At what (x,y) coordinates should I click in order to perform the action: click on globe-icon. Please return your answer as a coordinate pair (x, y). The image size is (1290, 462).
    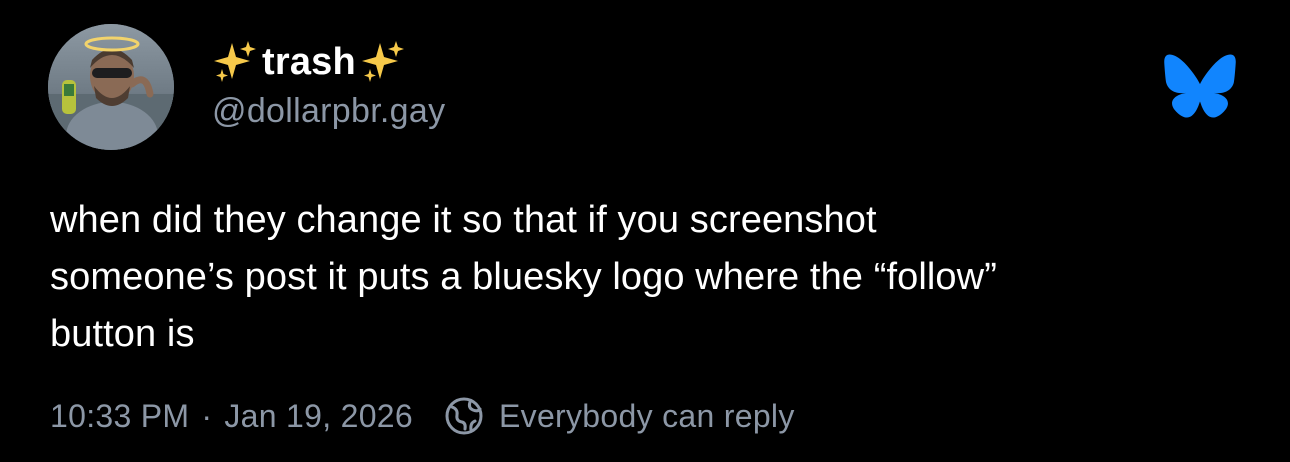
    Looking at the image, I should click on (464, 416).